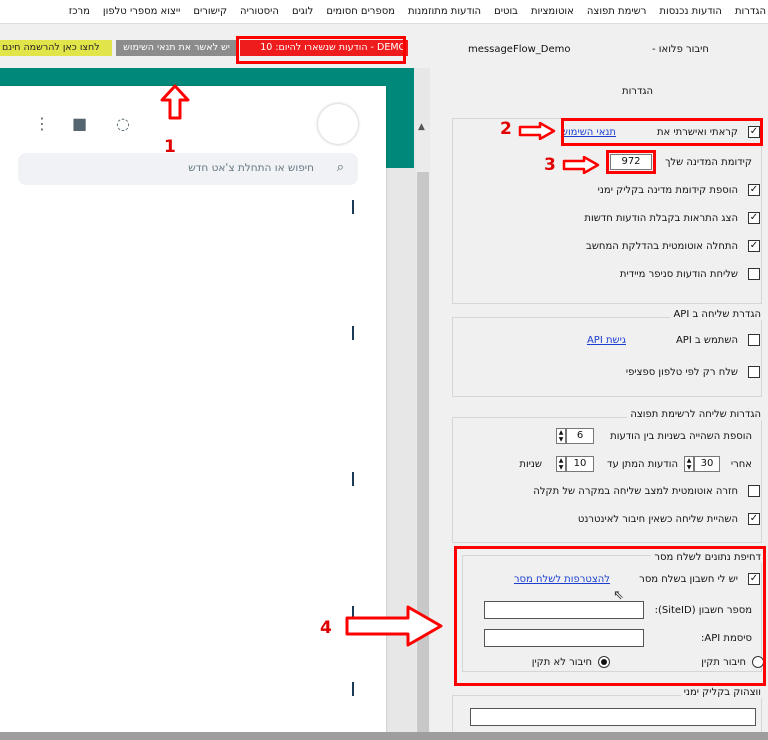 The height and width of the screenshot is (740, 768). I want to click on after-count-stepper: ▲ ▼, so click(689, 464).